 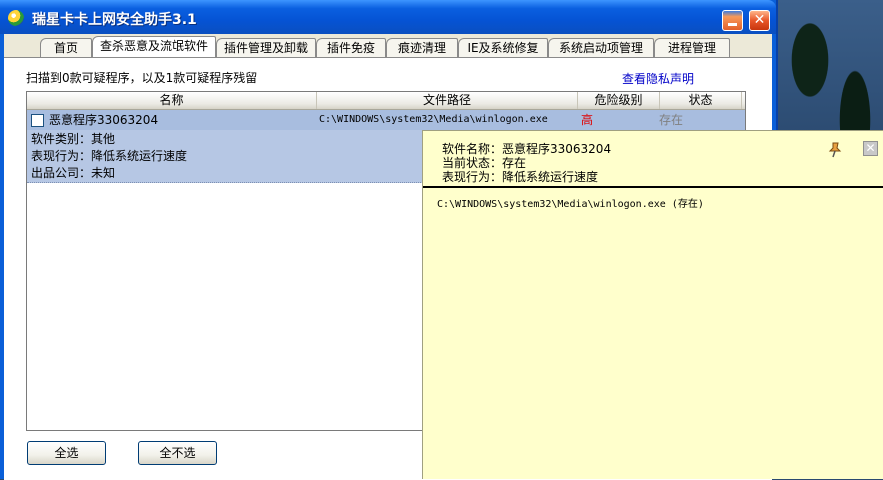 I want to click on select-none-button: 全不选, so click(x=177, y=453).